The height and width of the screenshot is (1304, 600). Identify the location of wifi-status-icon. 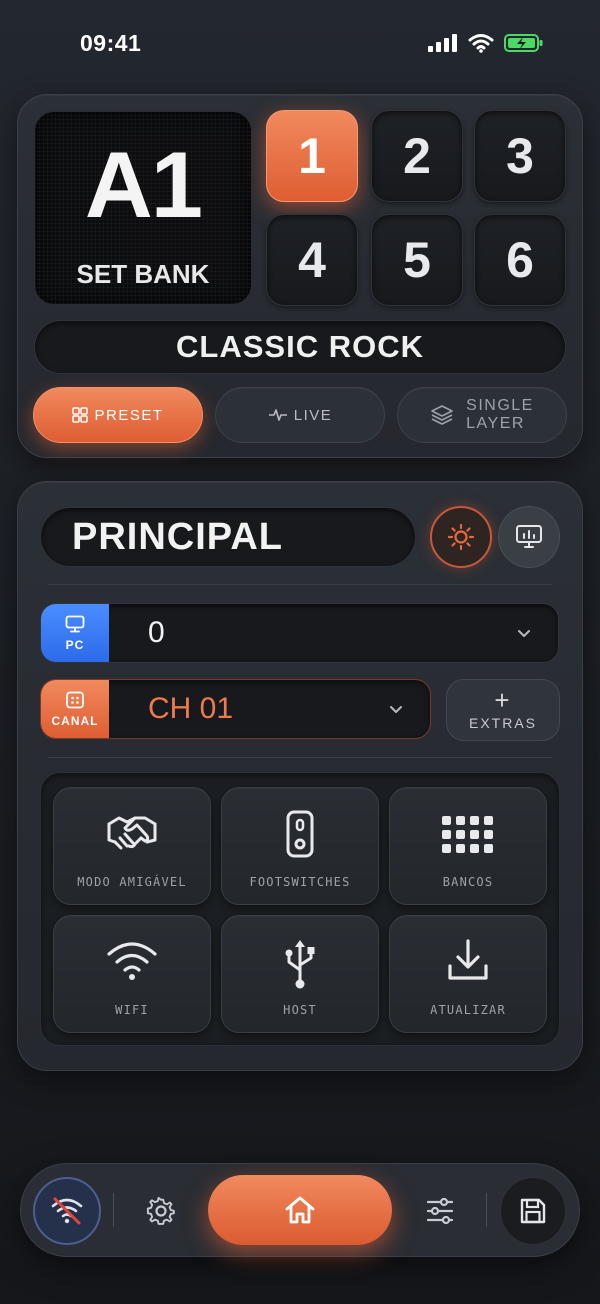
(481, 43).